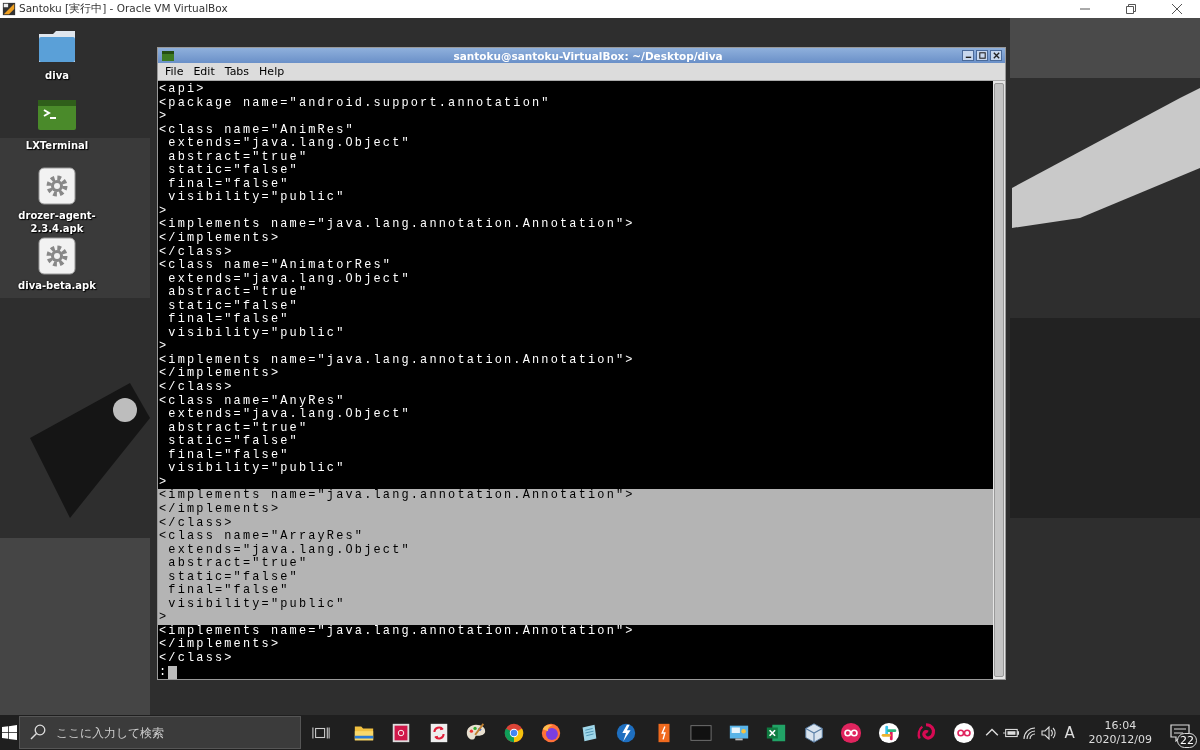 The width and height of the screenshot is (1200, 750). I want to click on terminal-line: <class name="AnyRes", so click(252, 401).